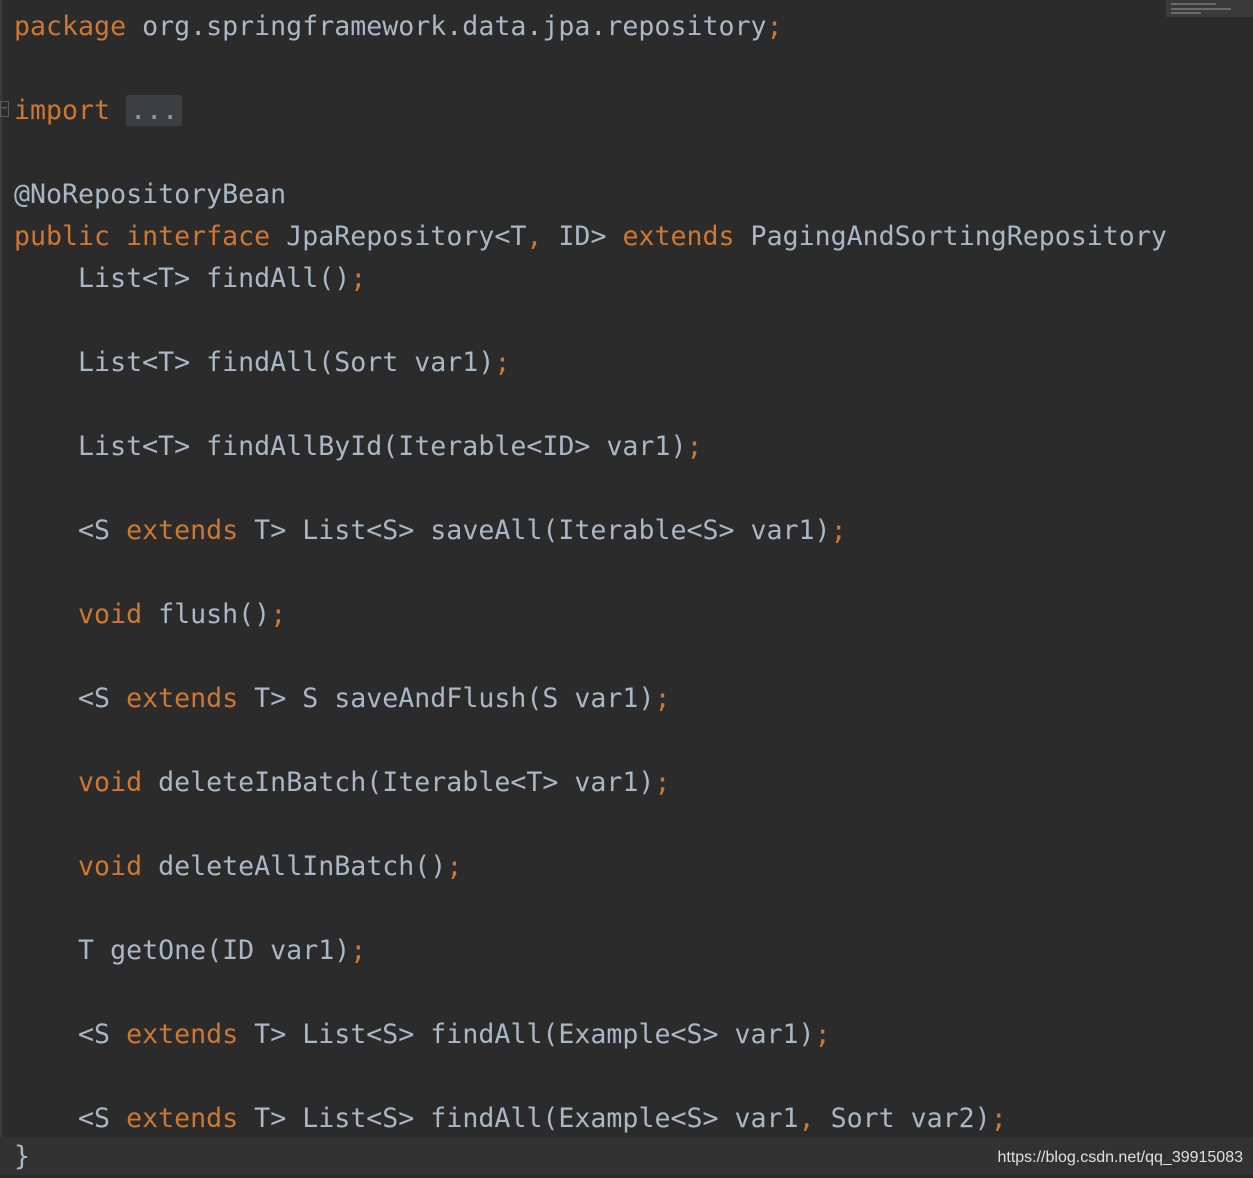  Describe the element at coordinates (518, 1118) in the screenshot. I see `method-signature: T> List<S> findAll(Example<S> var1` at that location.